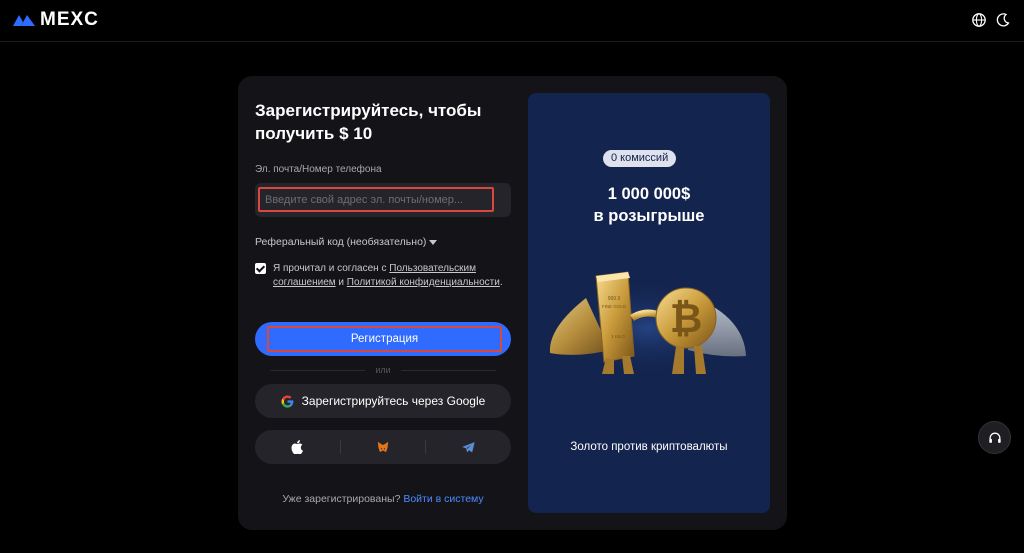  I want to click on globe-icon, so click(979, 20).